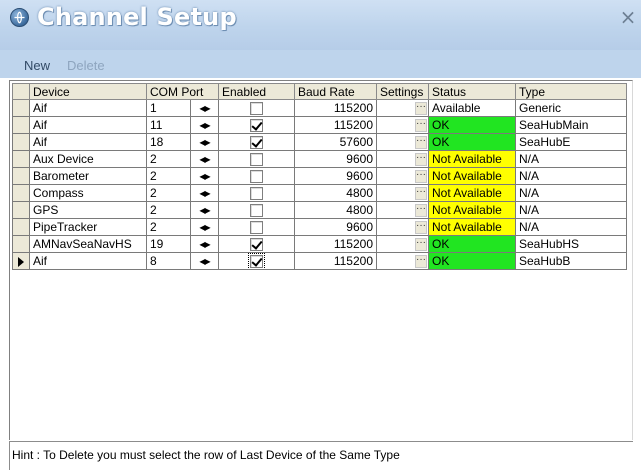 This screenshot has height=470, width=641. Describe the element at coordinates (182, 91) in the screenshot. I see `column-header-com-port: COM Port` at that location.